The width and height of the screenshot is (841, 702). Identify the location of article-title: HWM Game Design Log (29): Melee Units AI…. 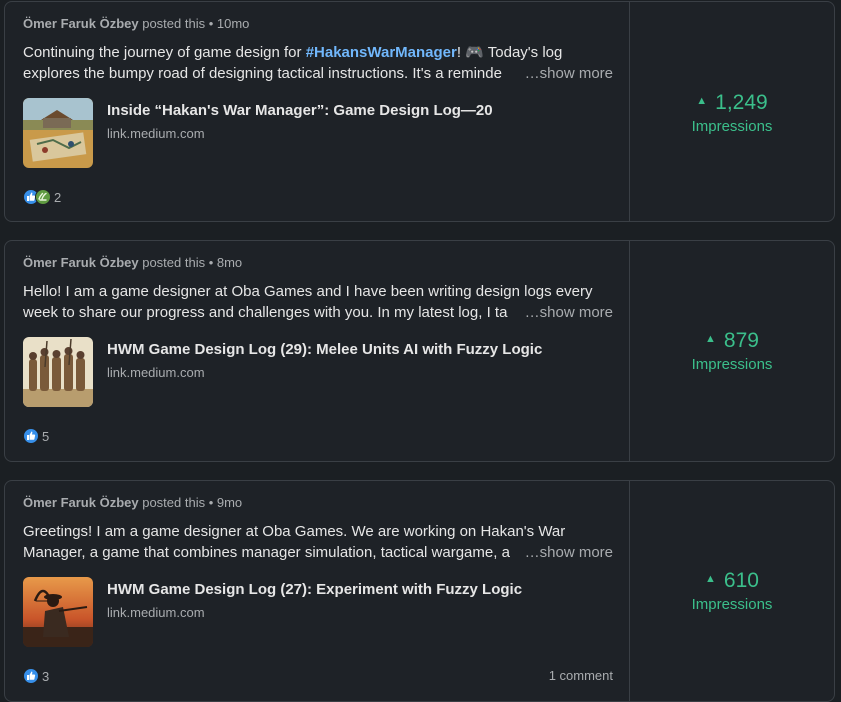
(324, 349).